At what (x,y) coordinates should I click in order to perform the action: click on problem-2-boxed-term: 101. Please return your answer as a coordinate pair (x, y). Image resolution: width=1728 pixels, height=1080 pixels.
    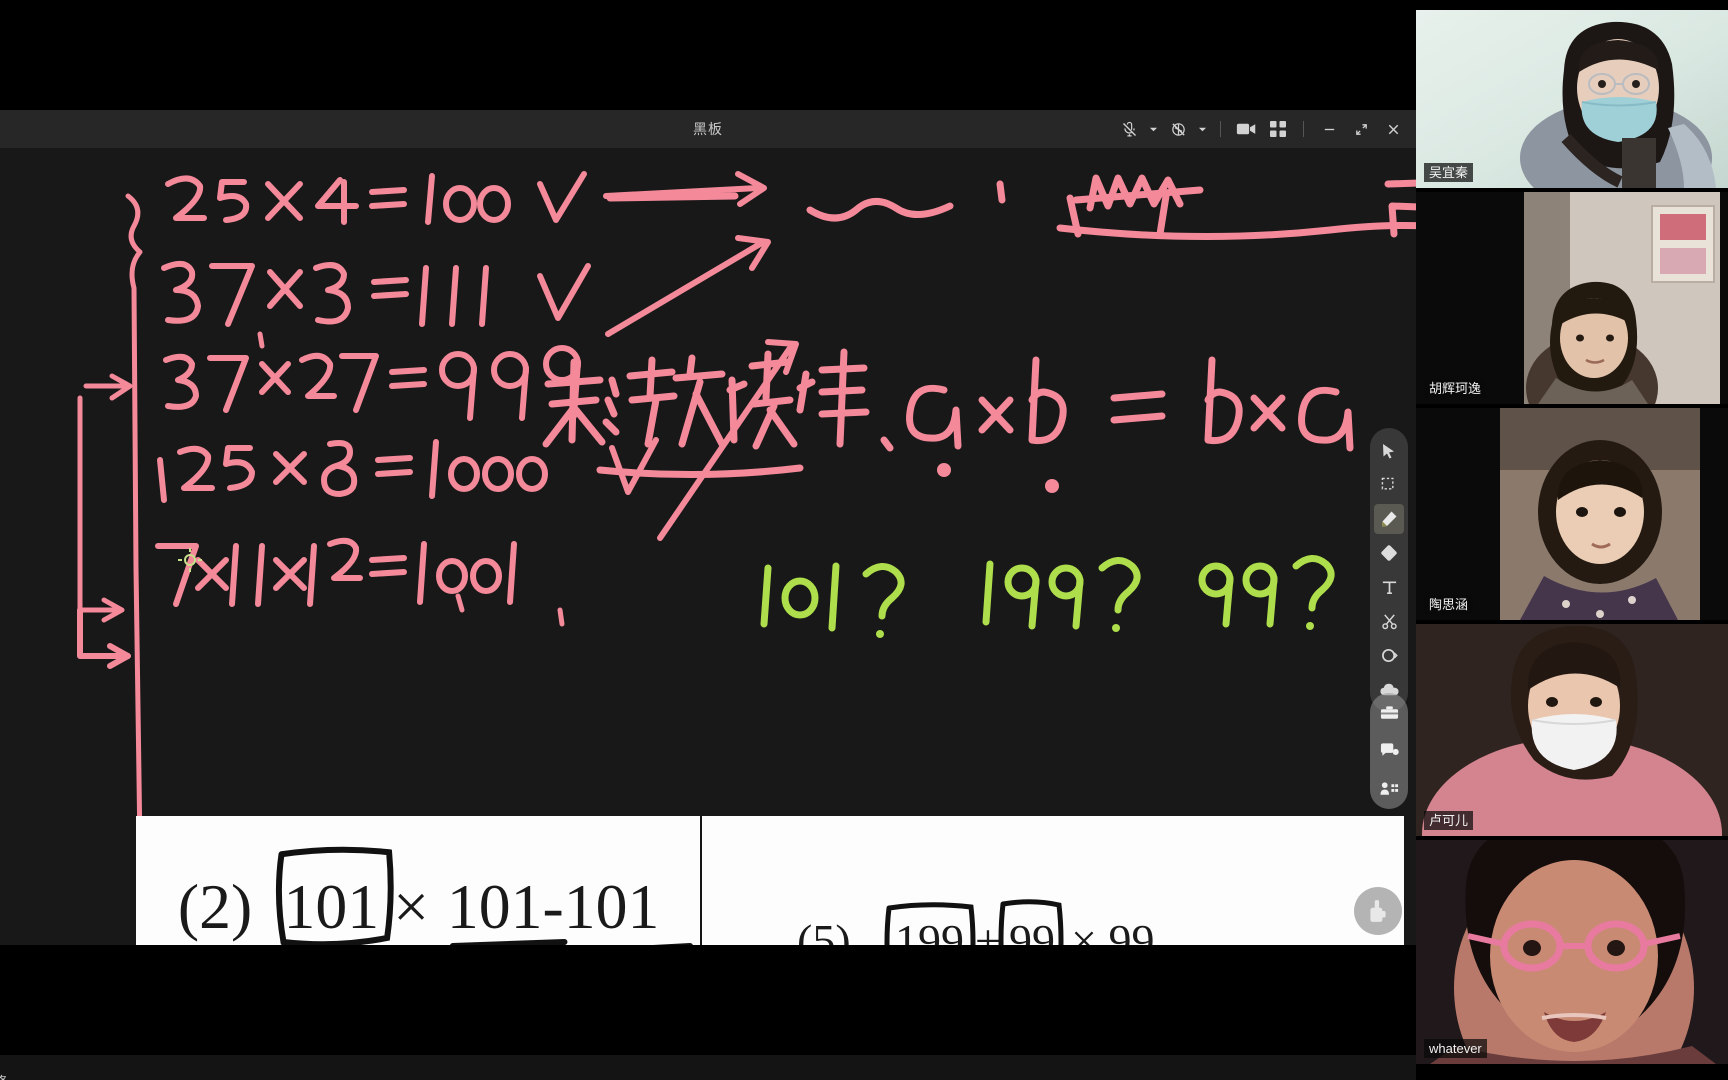
    Looking at the image, I should click on (331, 906).